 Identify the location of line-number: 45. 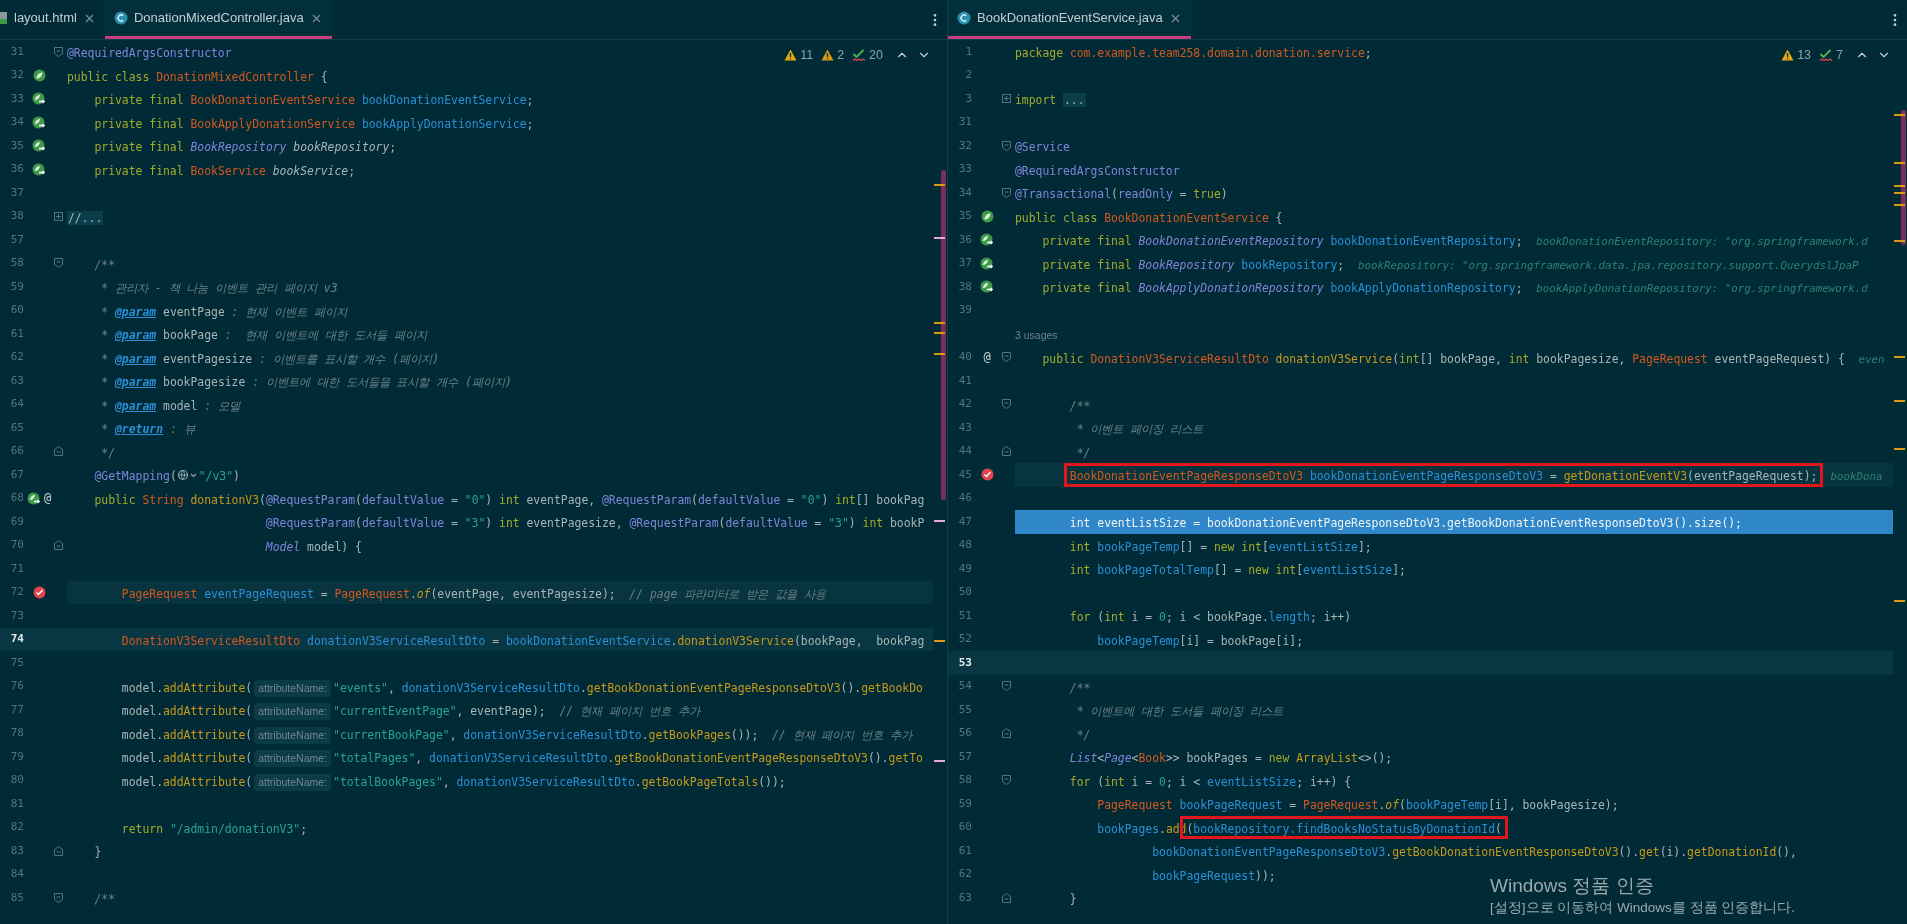
(965, 474).